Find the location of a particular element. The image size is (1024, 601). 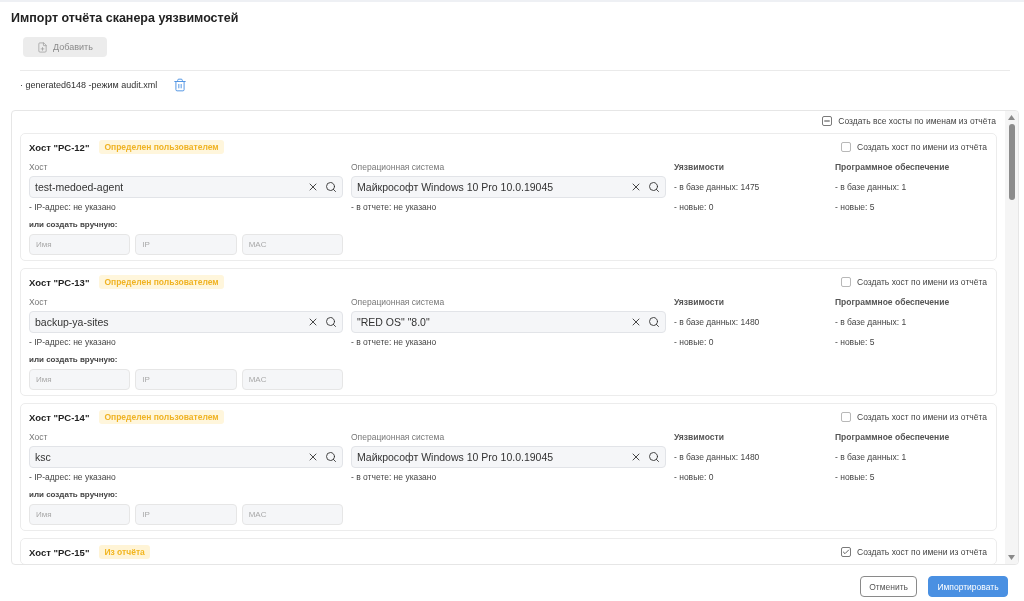

checkbox-label: Создать все хосты по именам из отчёта is located at coordinates (917, 121).